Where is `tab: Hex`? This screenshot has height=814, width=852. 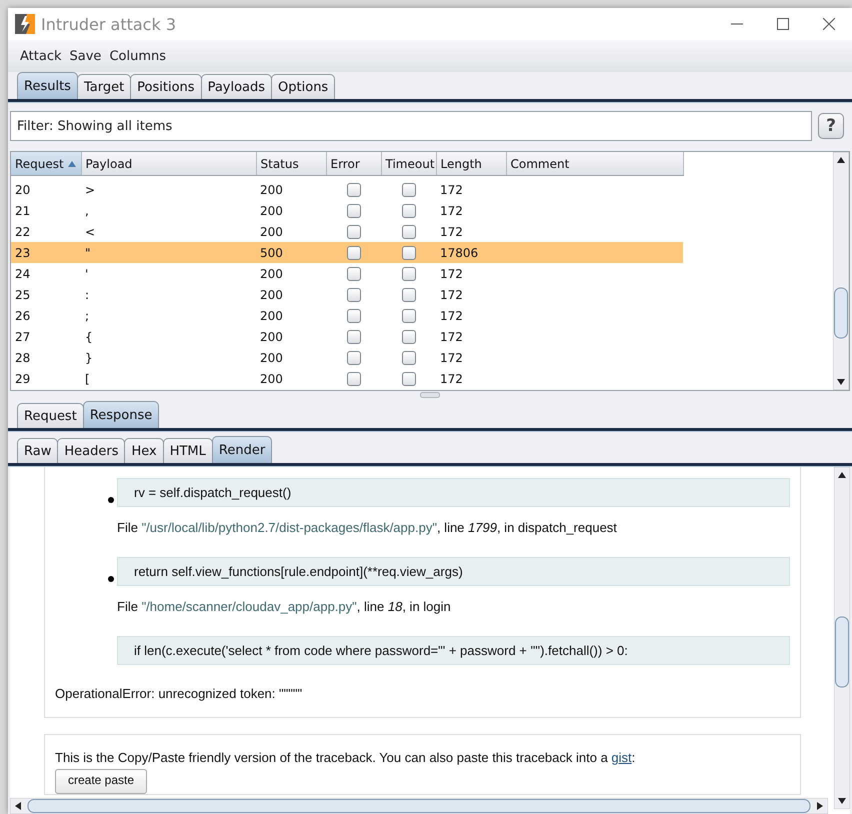
tab: Hex is located at coordinates (144, 450).